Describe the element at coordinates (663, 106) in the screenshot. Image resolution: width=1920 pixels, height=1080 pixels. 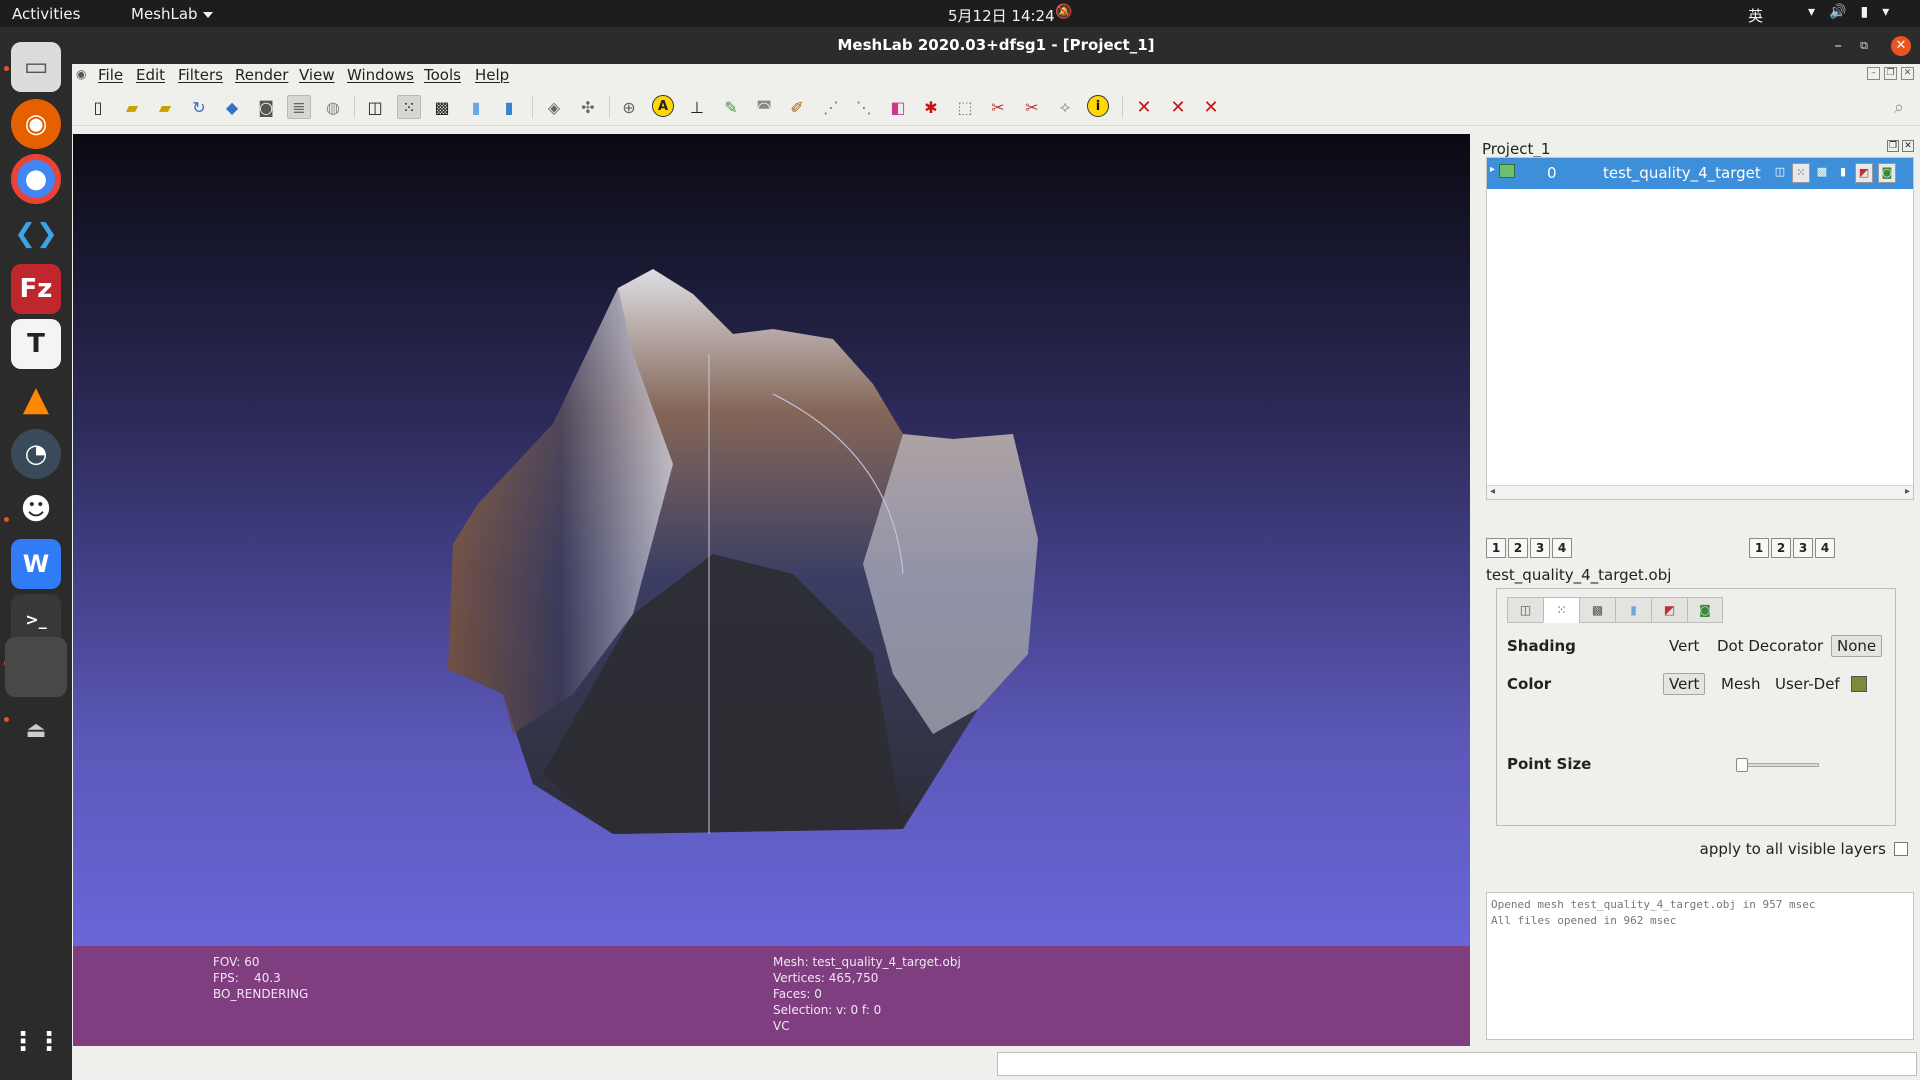
I see `annotation-icon: A` at that location.